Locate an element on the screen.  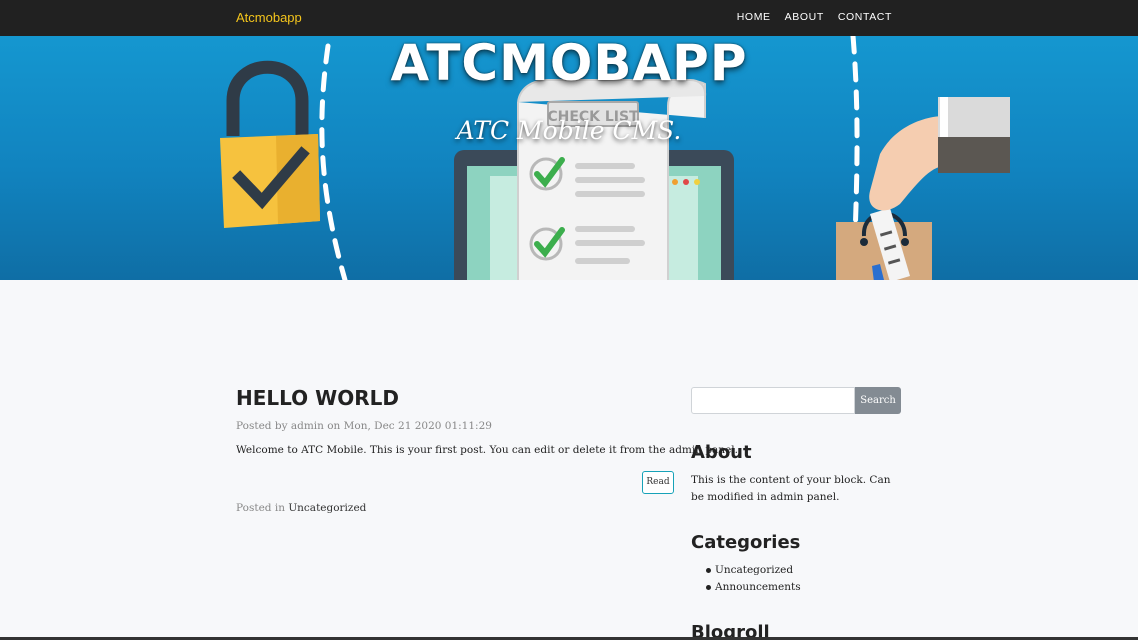
brand-link: Atcmobapp is located at coordinates (269, 17).